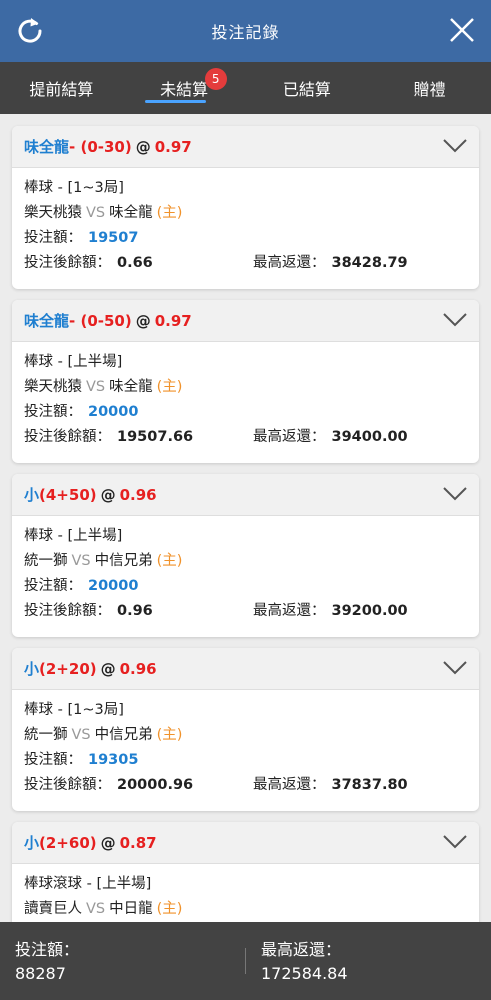 This screenshot has width=491, height=1000. Describe the element at coordinates (245, 321) in the screenshot. I see `bet-card-header: 味全龍 - (0-50) @0.97` at that location.